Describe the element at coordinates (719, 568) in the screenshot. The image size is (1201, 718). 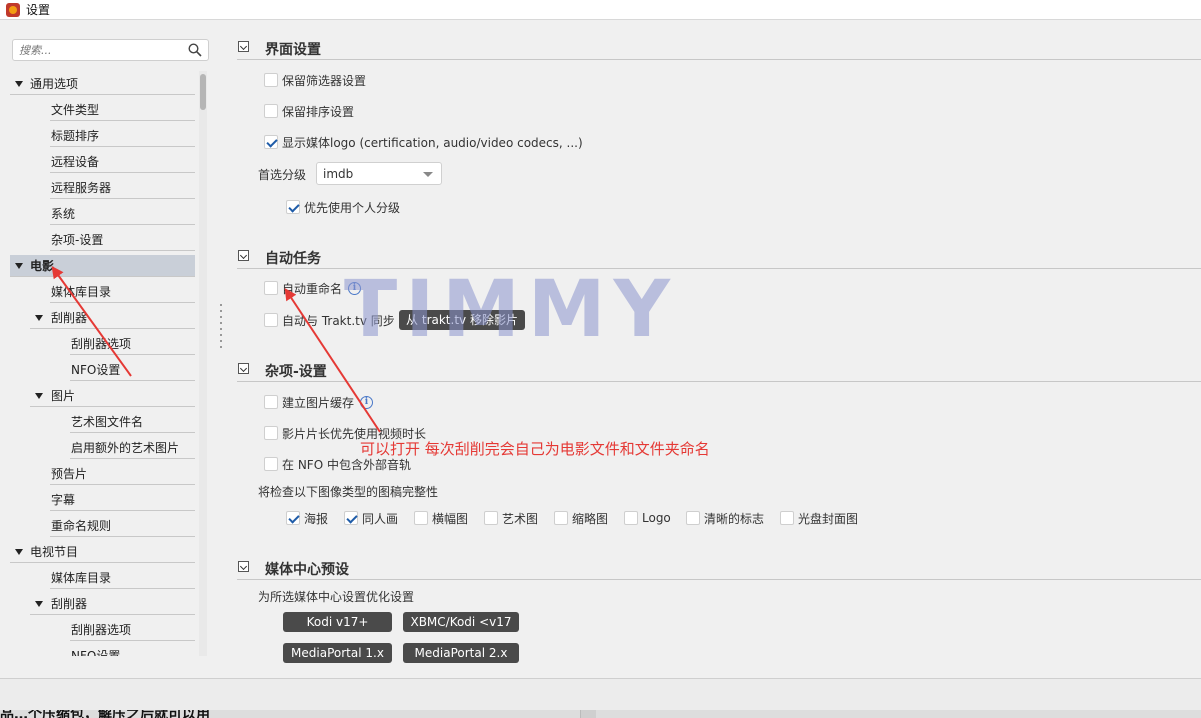
I see `section-media-center-header: 媒体中心预设` at that location.